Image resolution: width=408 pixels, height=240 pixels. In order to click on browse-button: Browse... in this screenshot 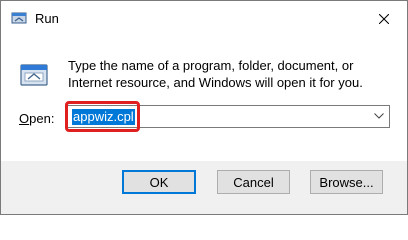, I will do `click(346, 182)`.